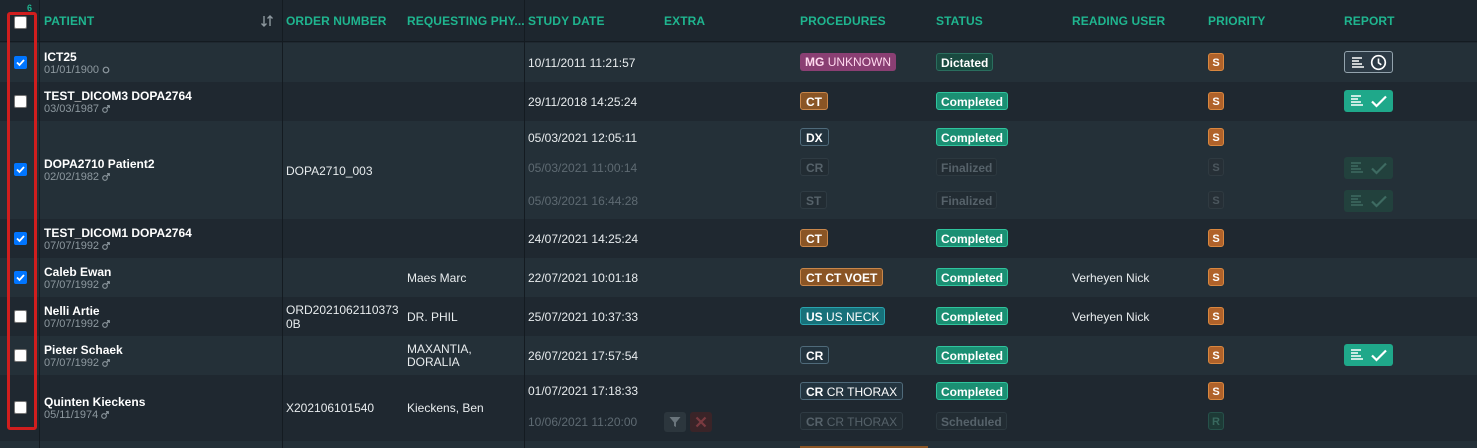  Describe the element at coordinates (583, 278) in the screenshot. I see `study-date: 22/07/2021 10:01:18` at that location.